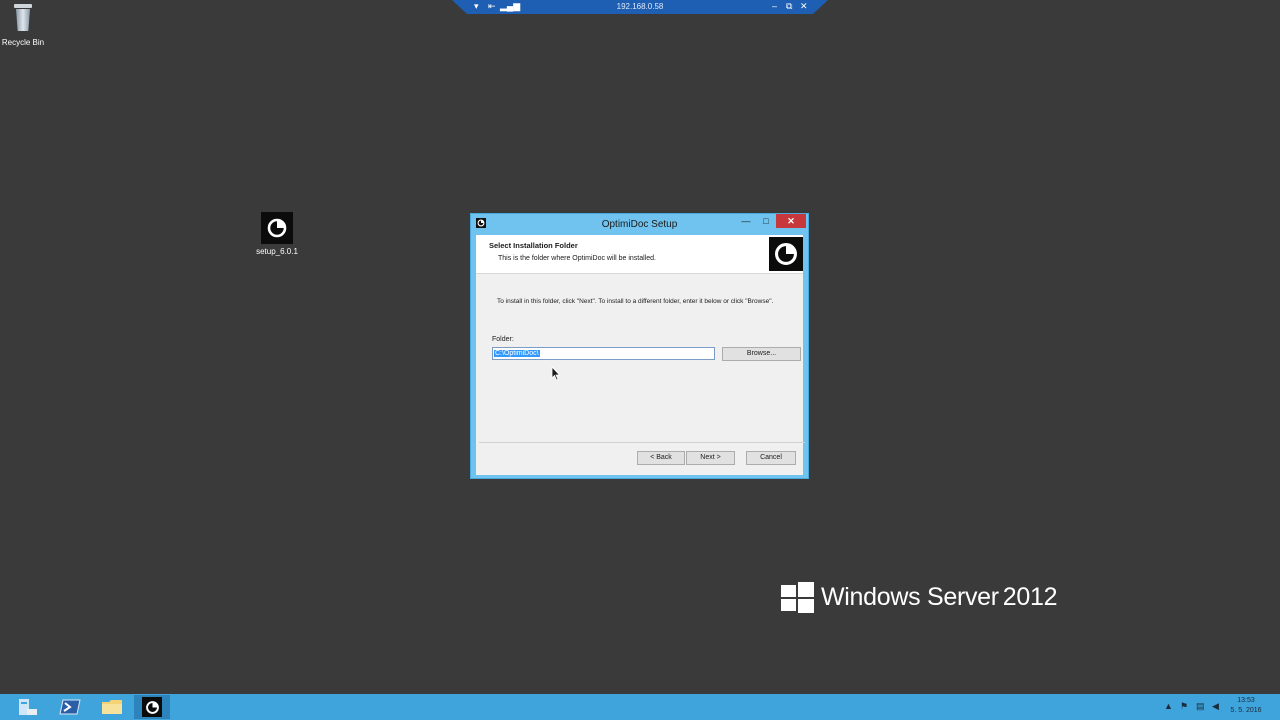 This screenshot has height=720, width=1280. What do you see at coordinates (1246, 700) in the screenshot?
I see `clock-time: 13:53` at bounding box center [1246, 700].